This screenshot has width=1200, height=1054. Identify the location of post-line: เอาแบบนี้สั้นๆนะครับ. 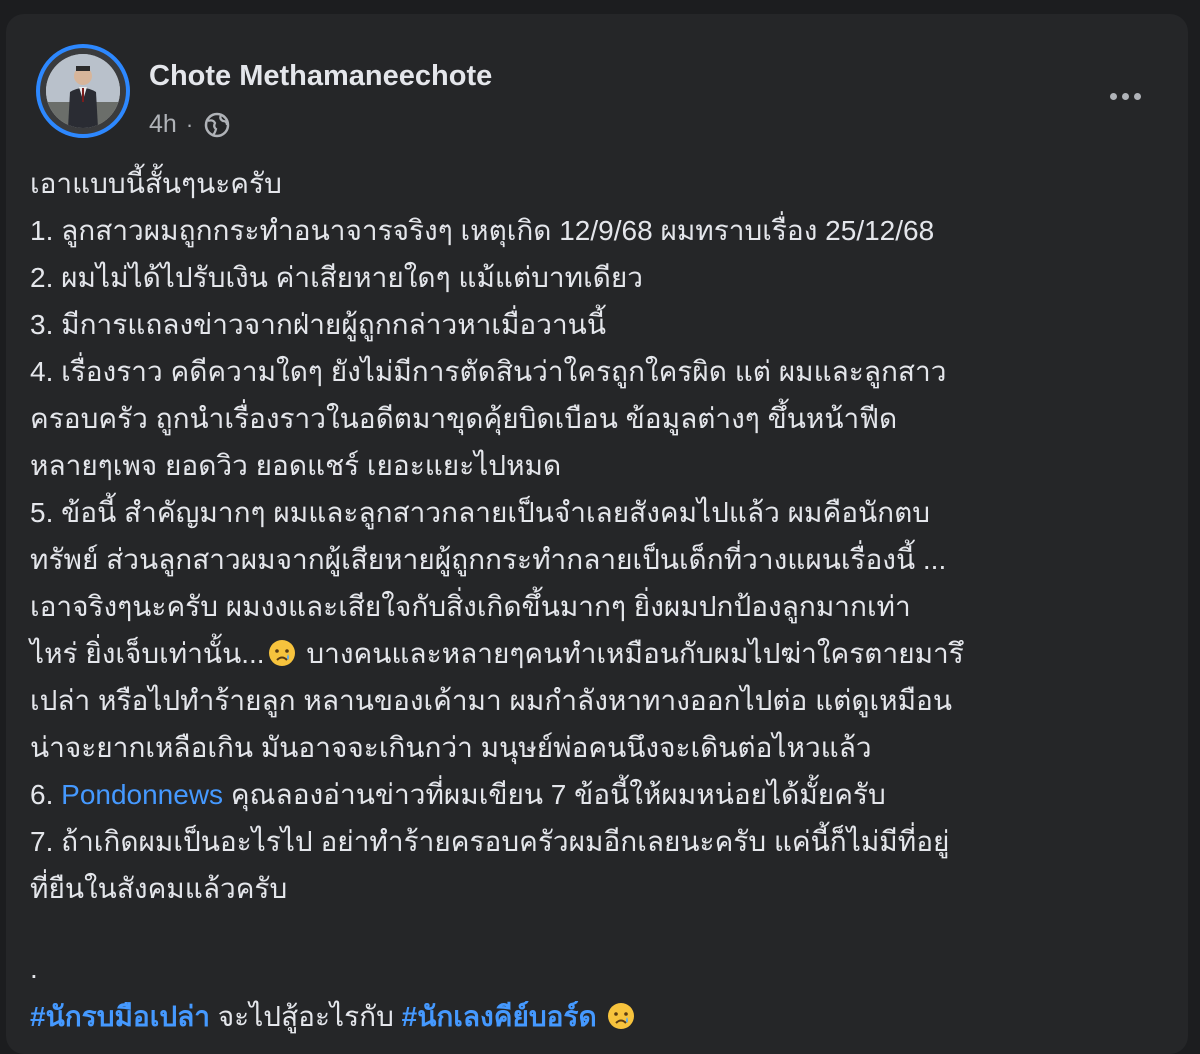
(156, 183).